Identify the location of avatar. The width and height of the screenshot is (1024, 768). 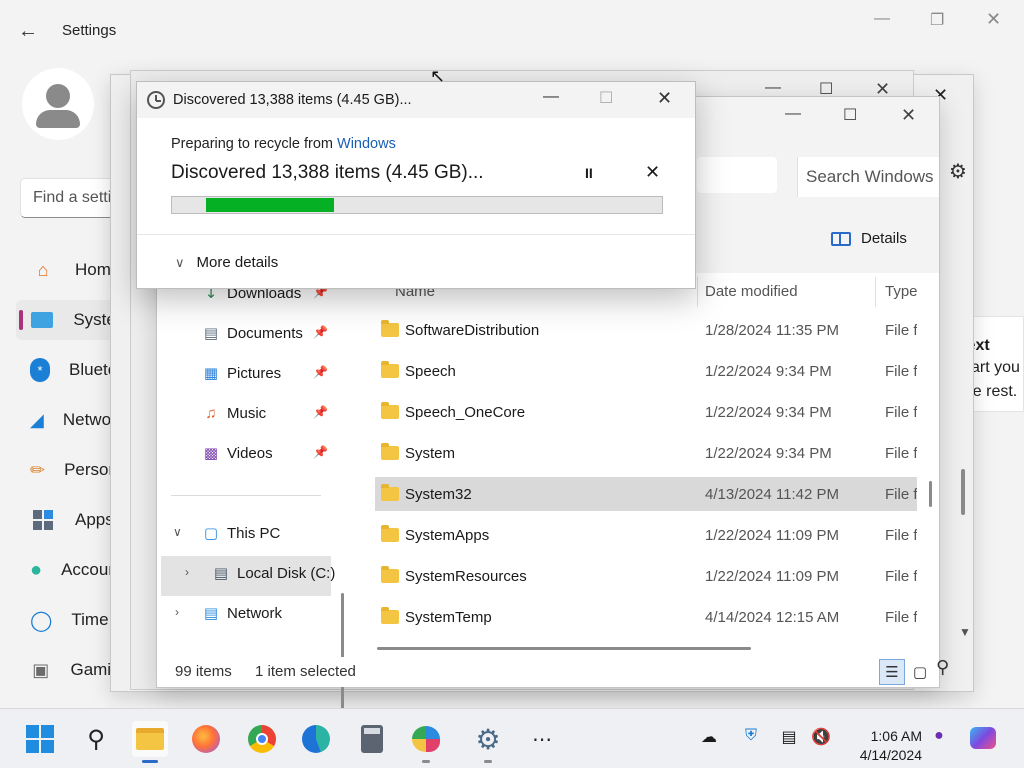
(58, 104).